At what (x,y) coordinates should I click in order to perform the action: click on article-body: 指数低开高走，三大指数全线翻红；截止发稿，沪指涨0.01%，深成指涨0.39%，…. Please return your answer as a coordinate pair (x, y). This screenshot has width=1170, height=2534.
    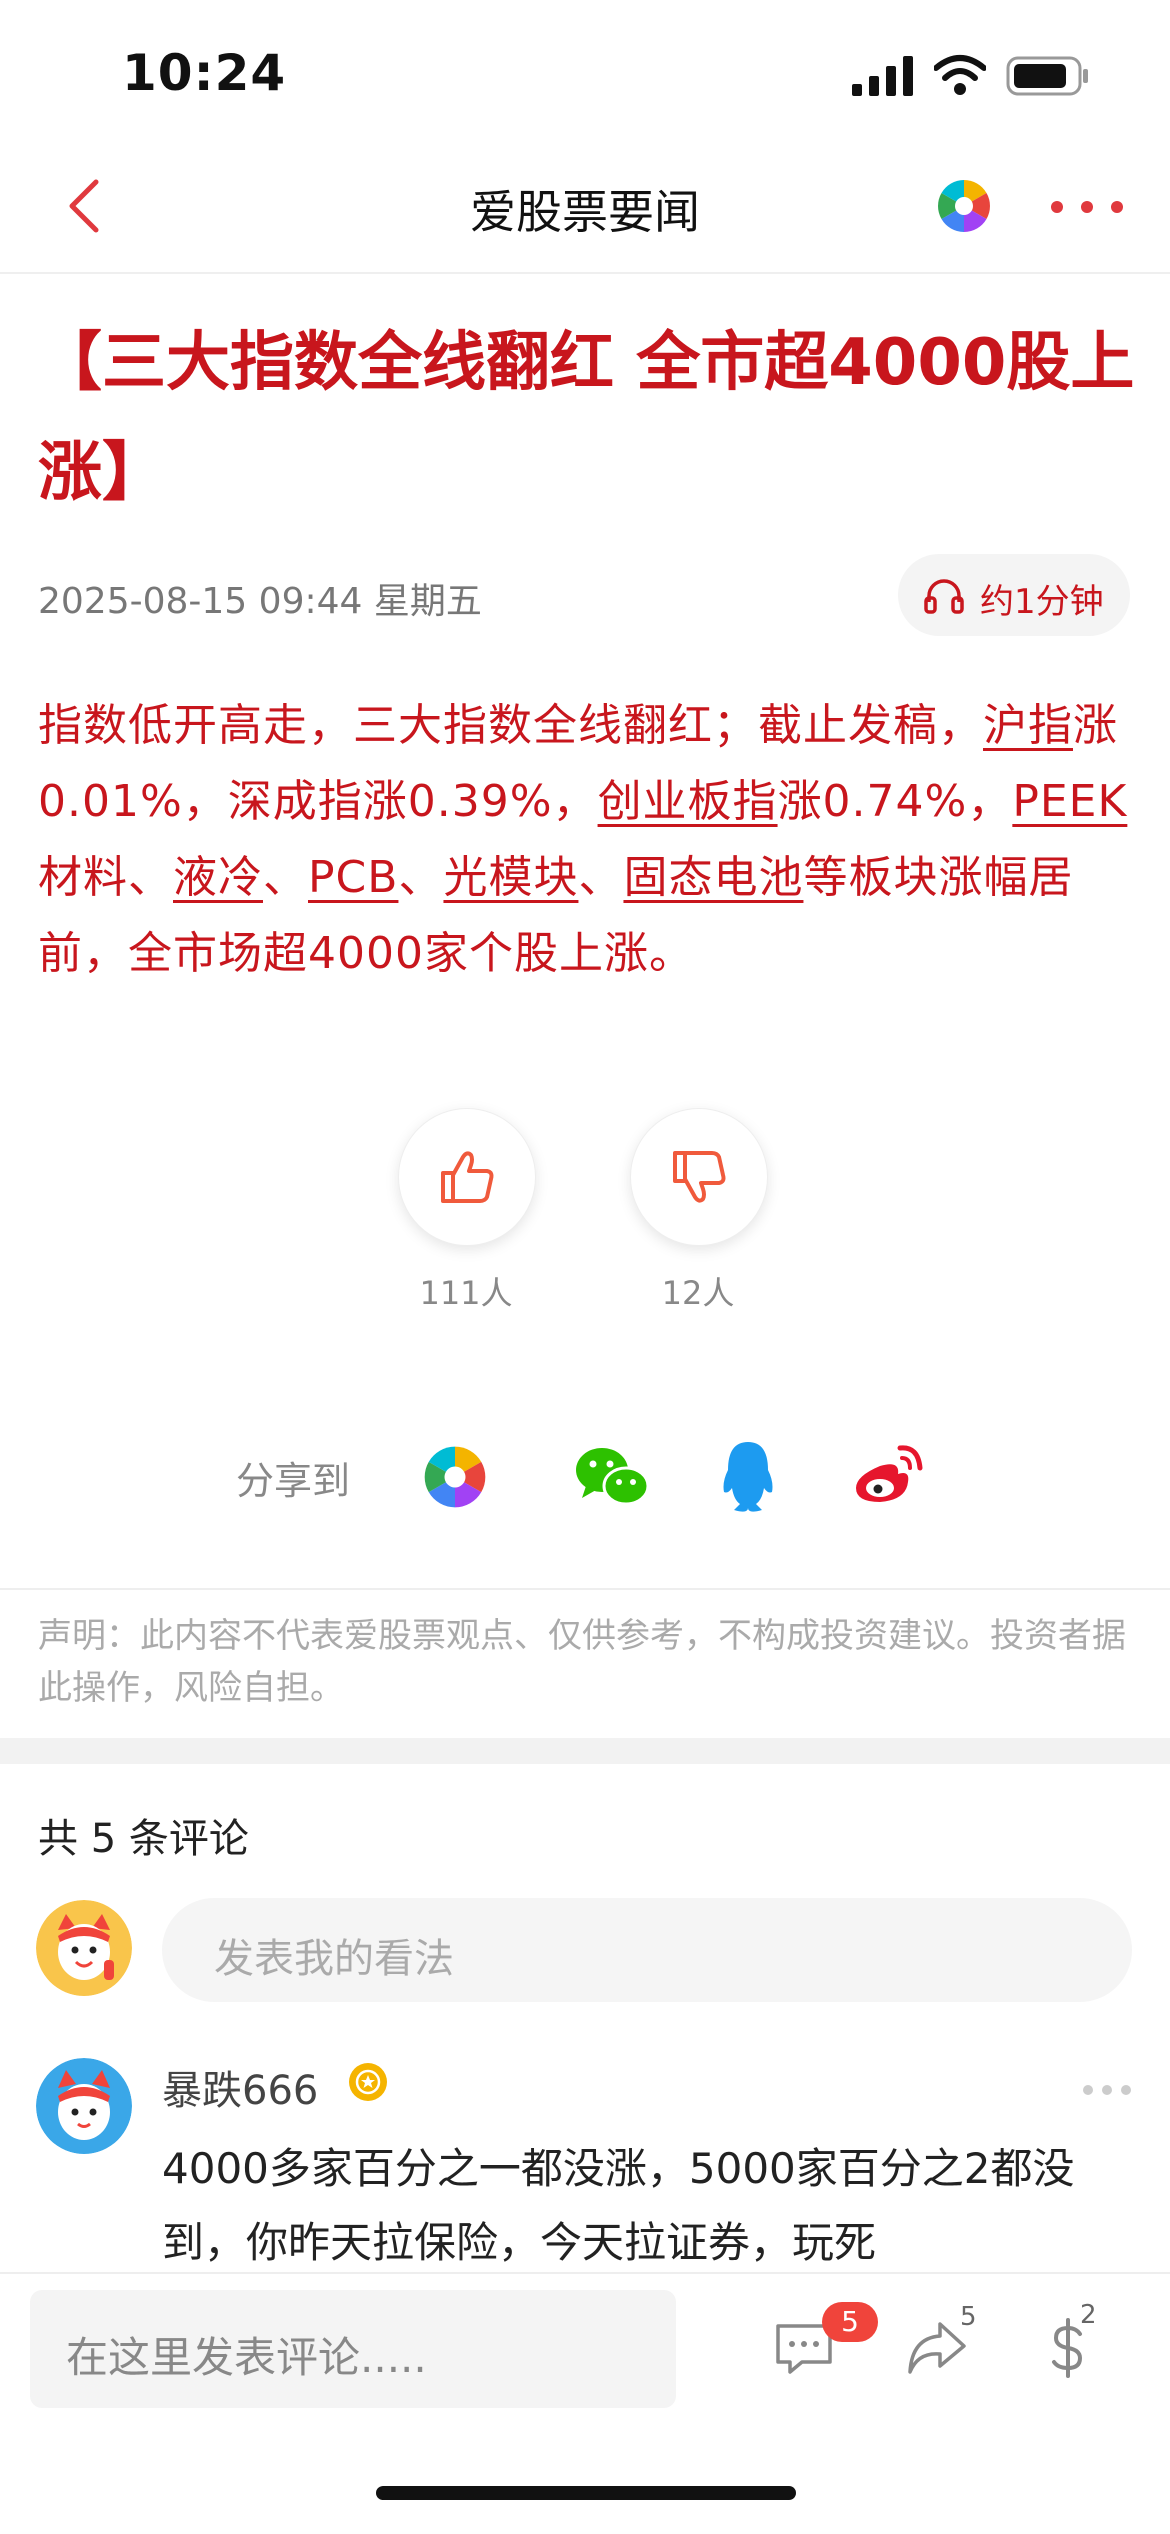
    Looking at the image, I should click on (588, 840).